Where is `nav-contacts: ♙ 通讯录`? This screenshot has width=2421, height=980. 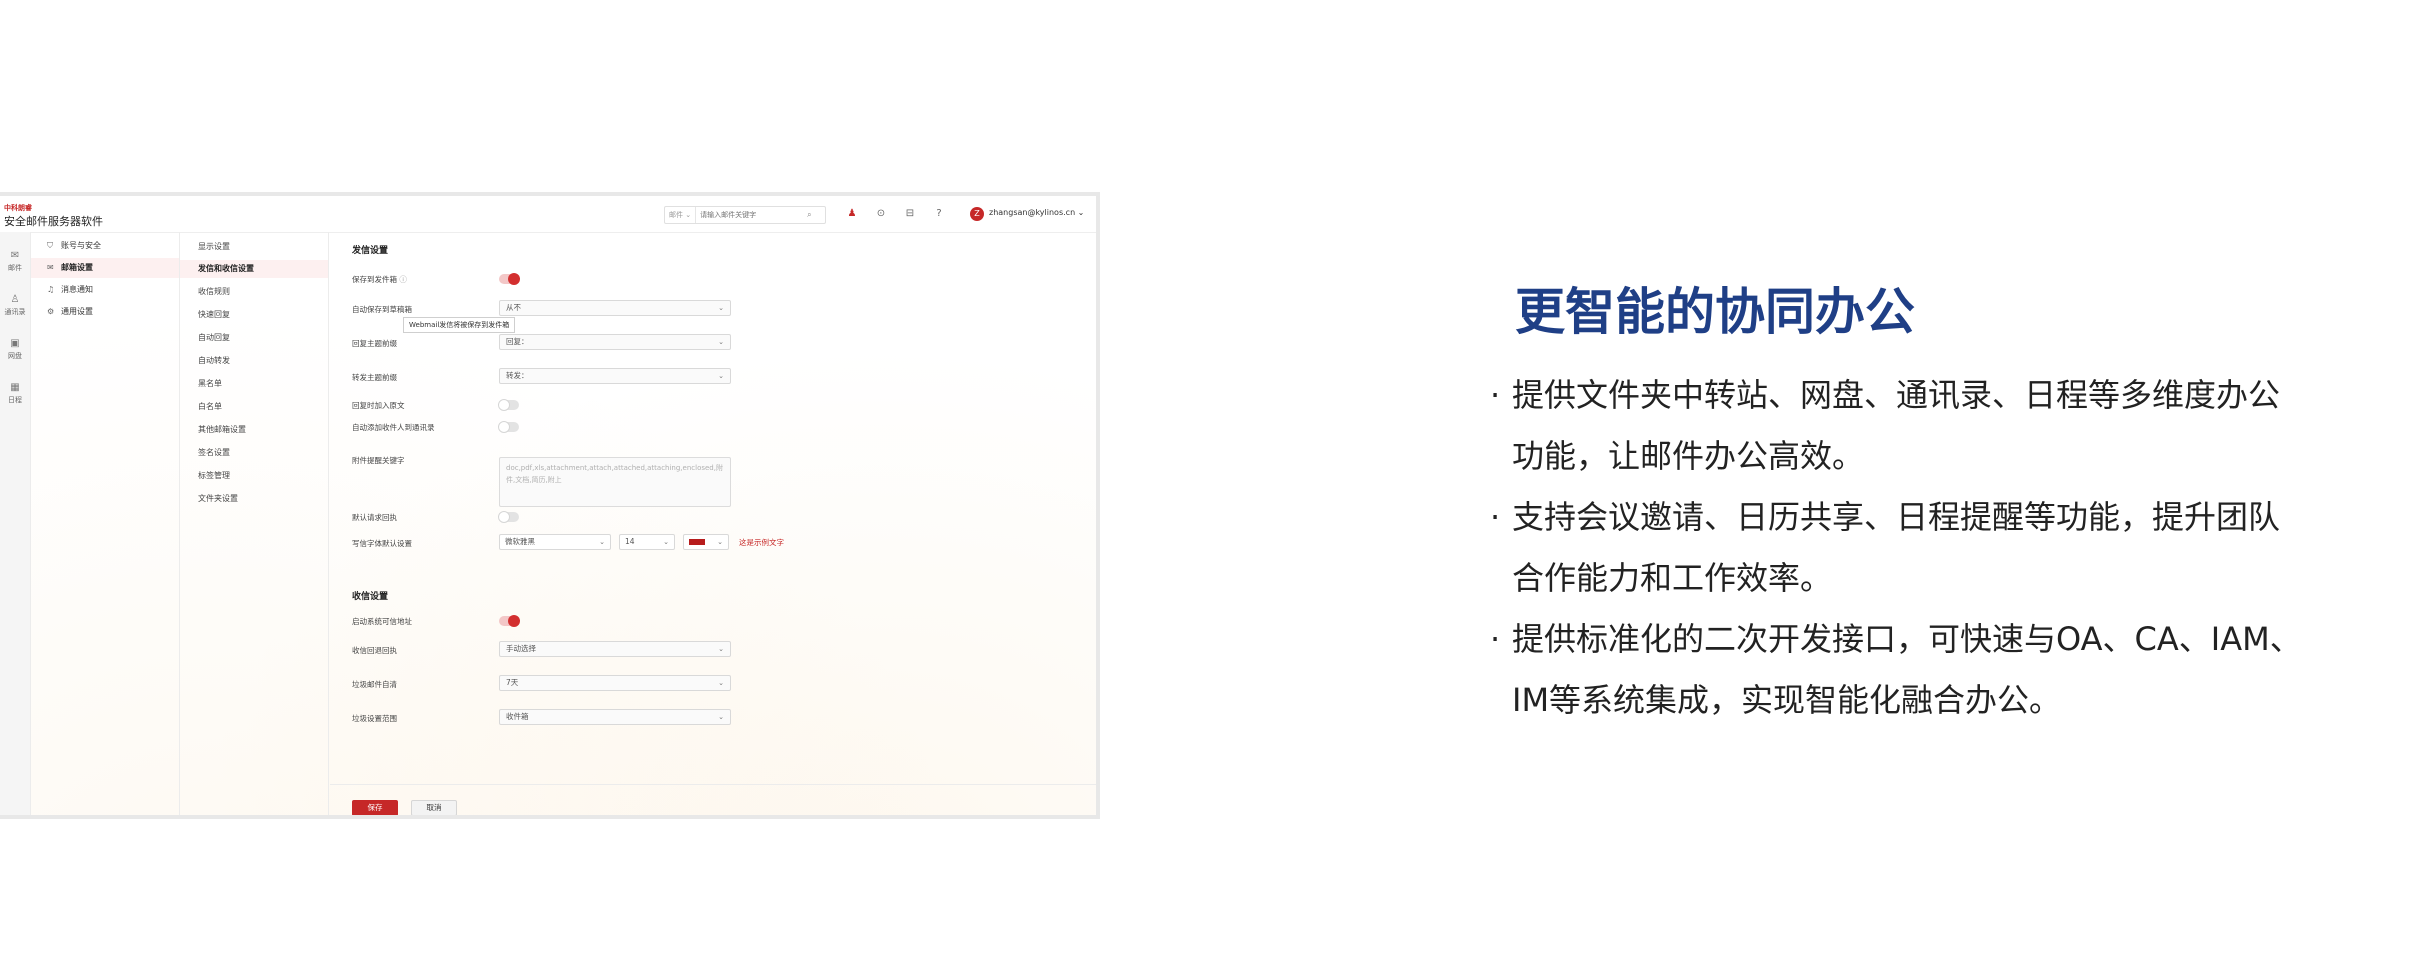
nav-contacts: ♙ 通讯录 is located at coordinates (15, 305).